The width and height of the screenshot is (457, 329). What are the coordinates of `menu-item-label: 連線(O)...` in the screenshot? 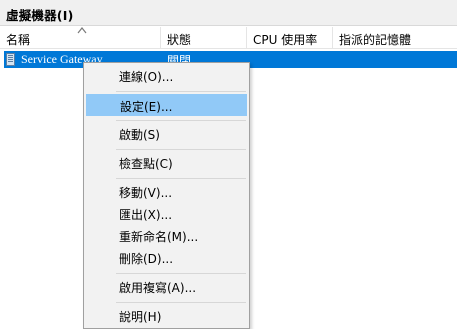 It's located at (146, 77).